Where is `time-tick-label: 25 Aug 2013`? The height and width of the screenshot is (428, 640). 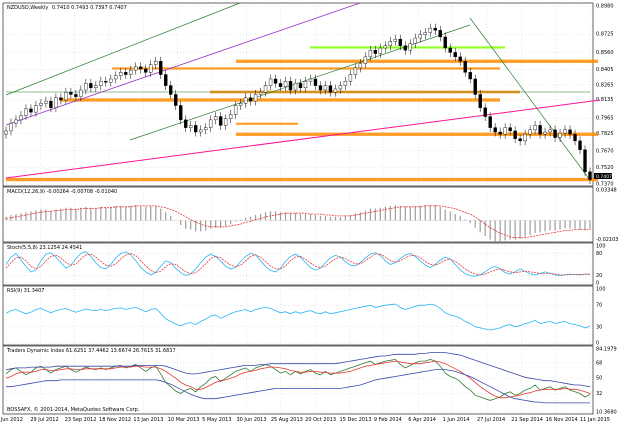 time-tick-label: 25 Aug 2013 is located at coordinates (287, 420).